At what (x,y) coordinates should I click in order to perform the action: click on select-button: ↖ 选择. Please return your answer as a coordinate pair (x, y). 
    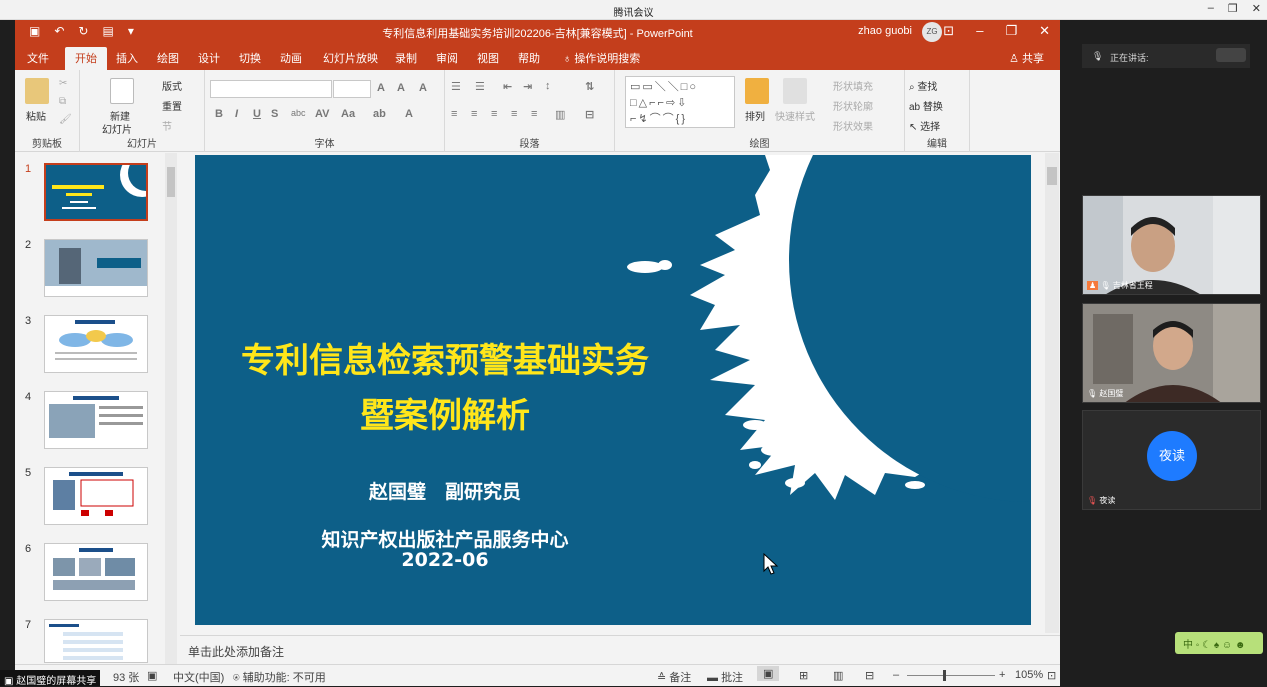
    Looking at the image, I should click on (924, 125).